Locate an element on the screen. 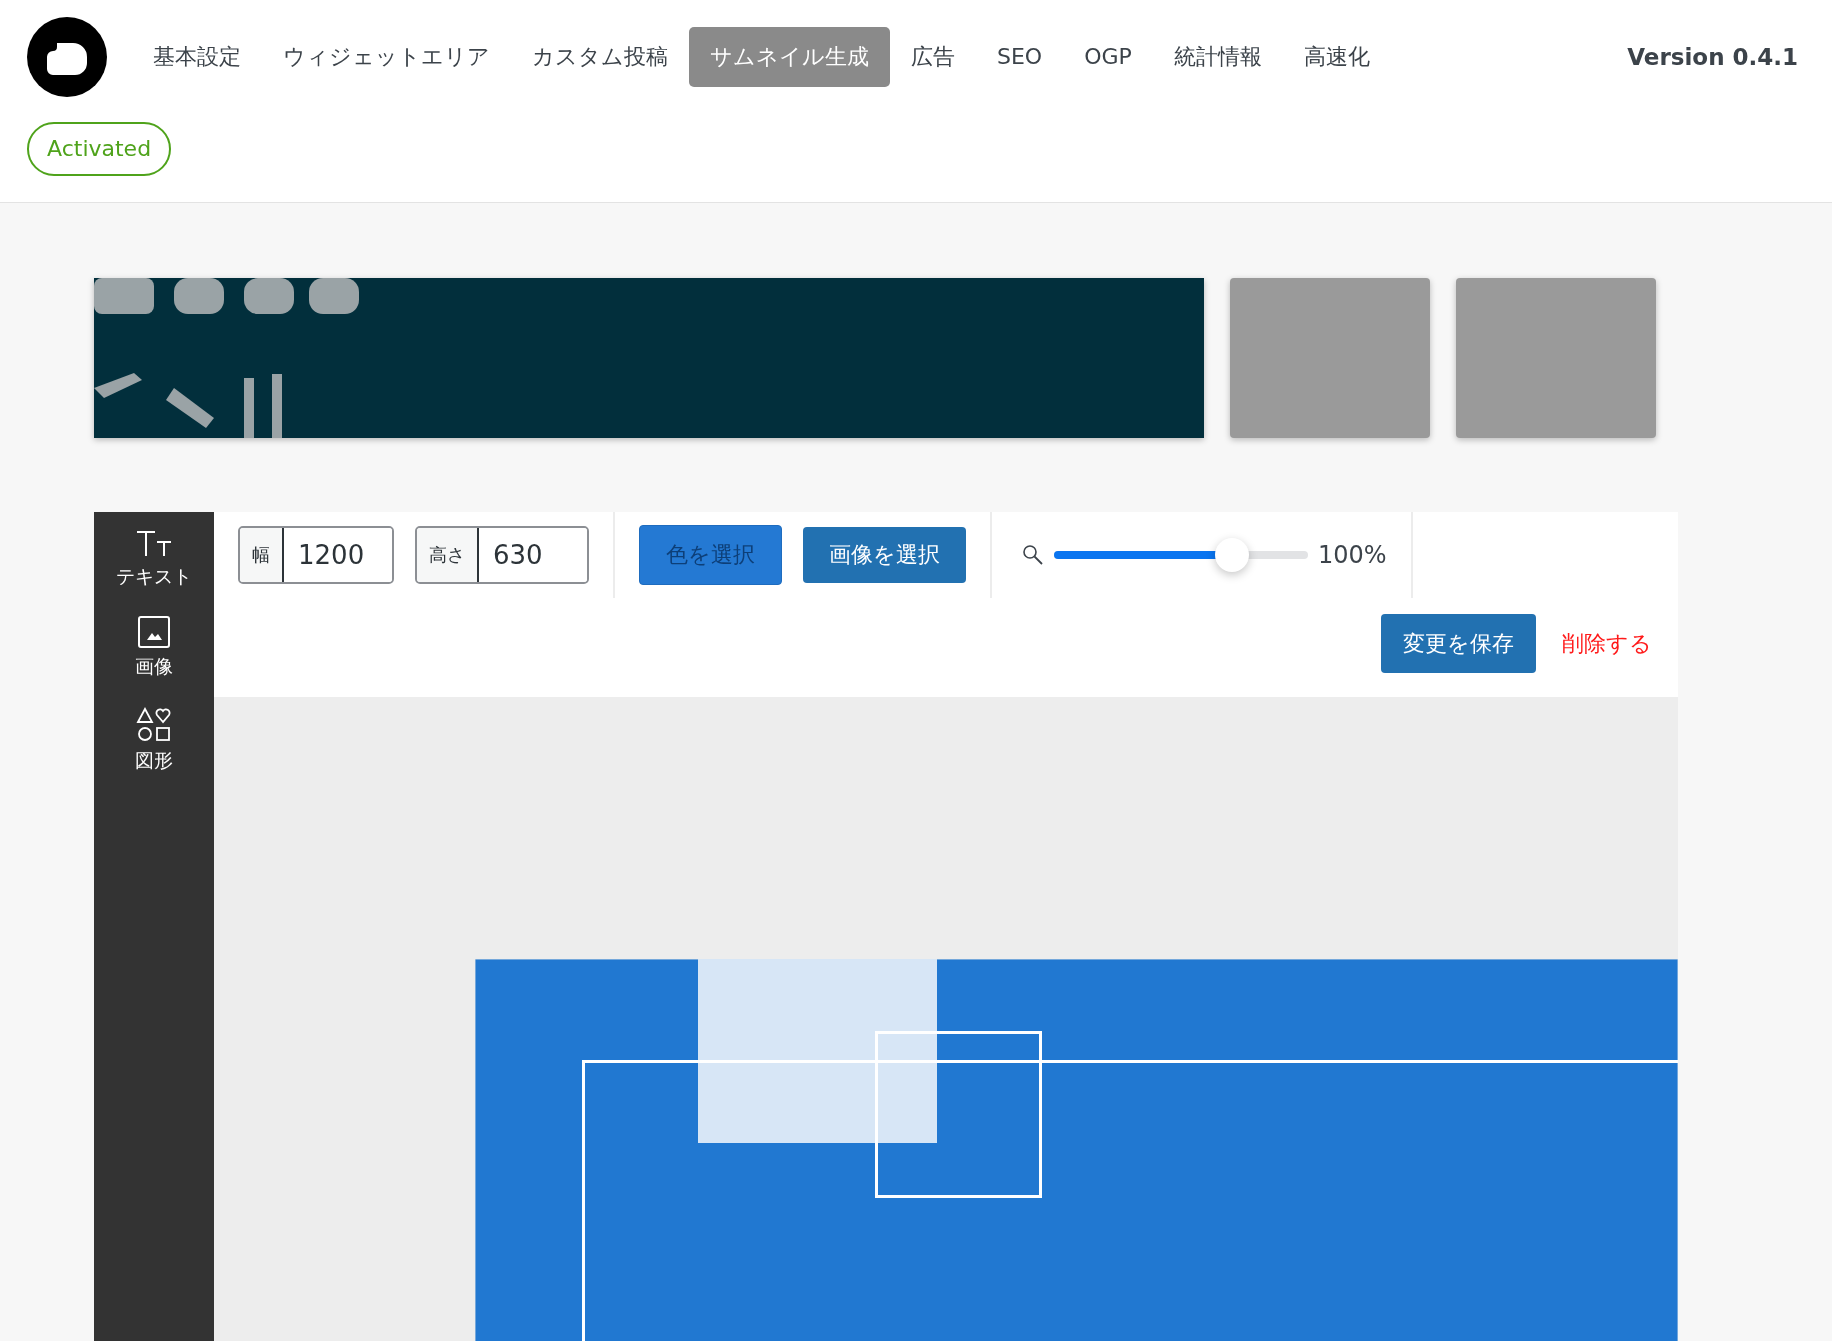 The width and height of the screenshot is (1832, 1341). shapes-icon is located at coordinates (154, 724).